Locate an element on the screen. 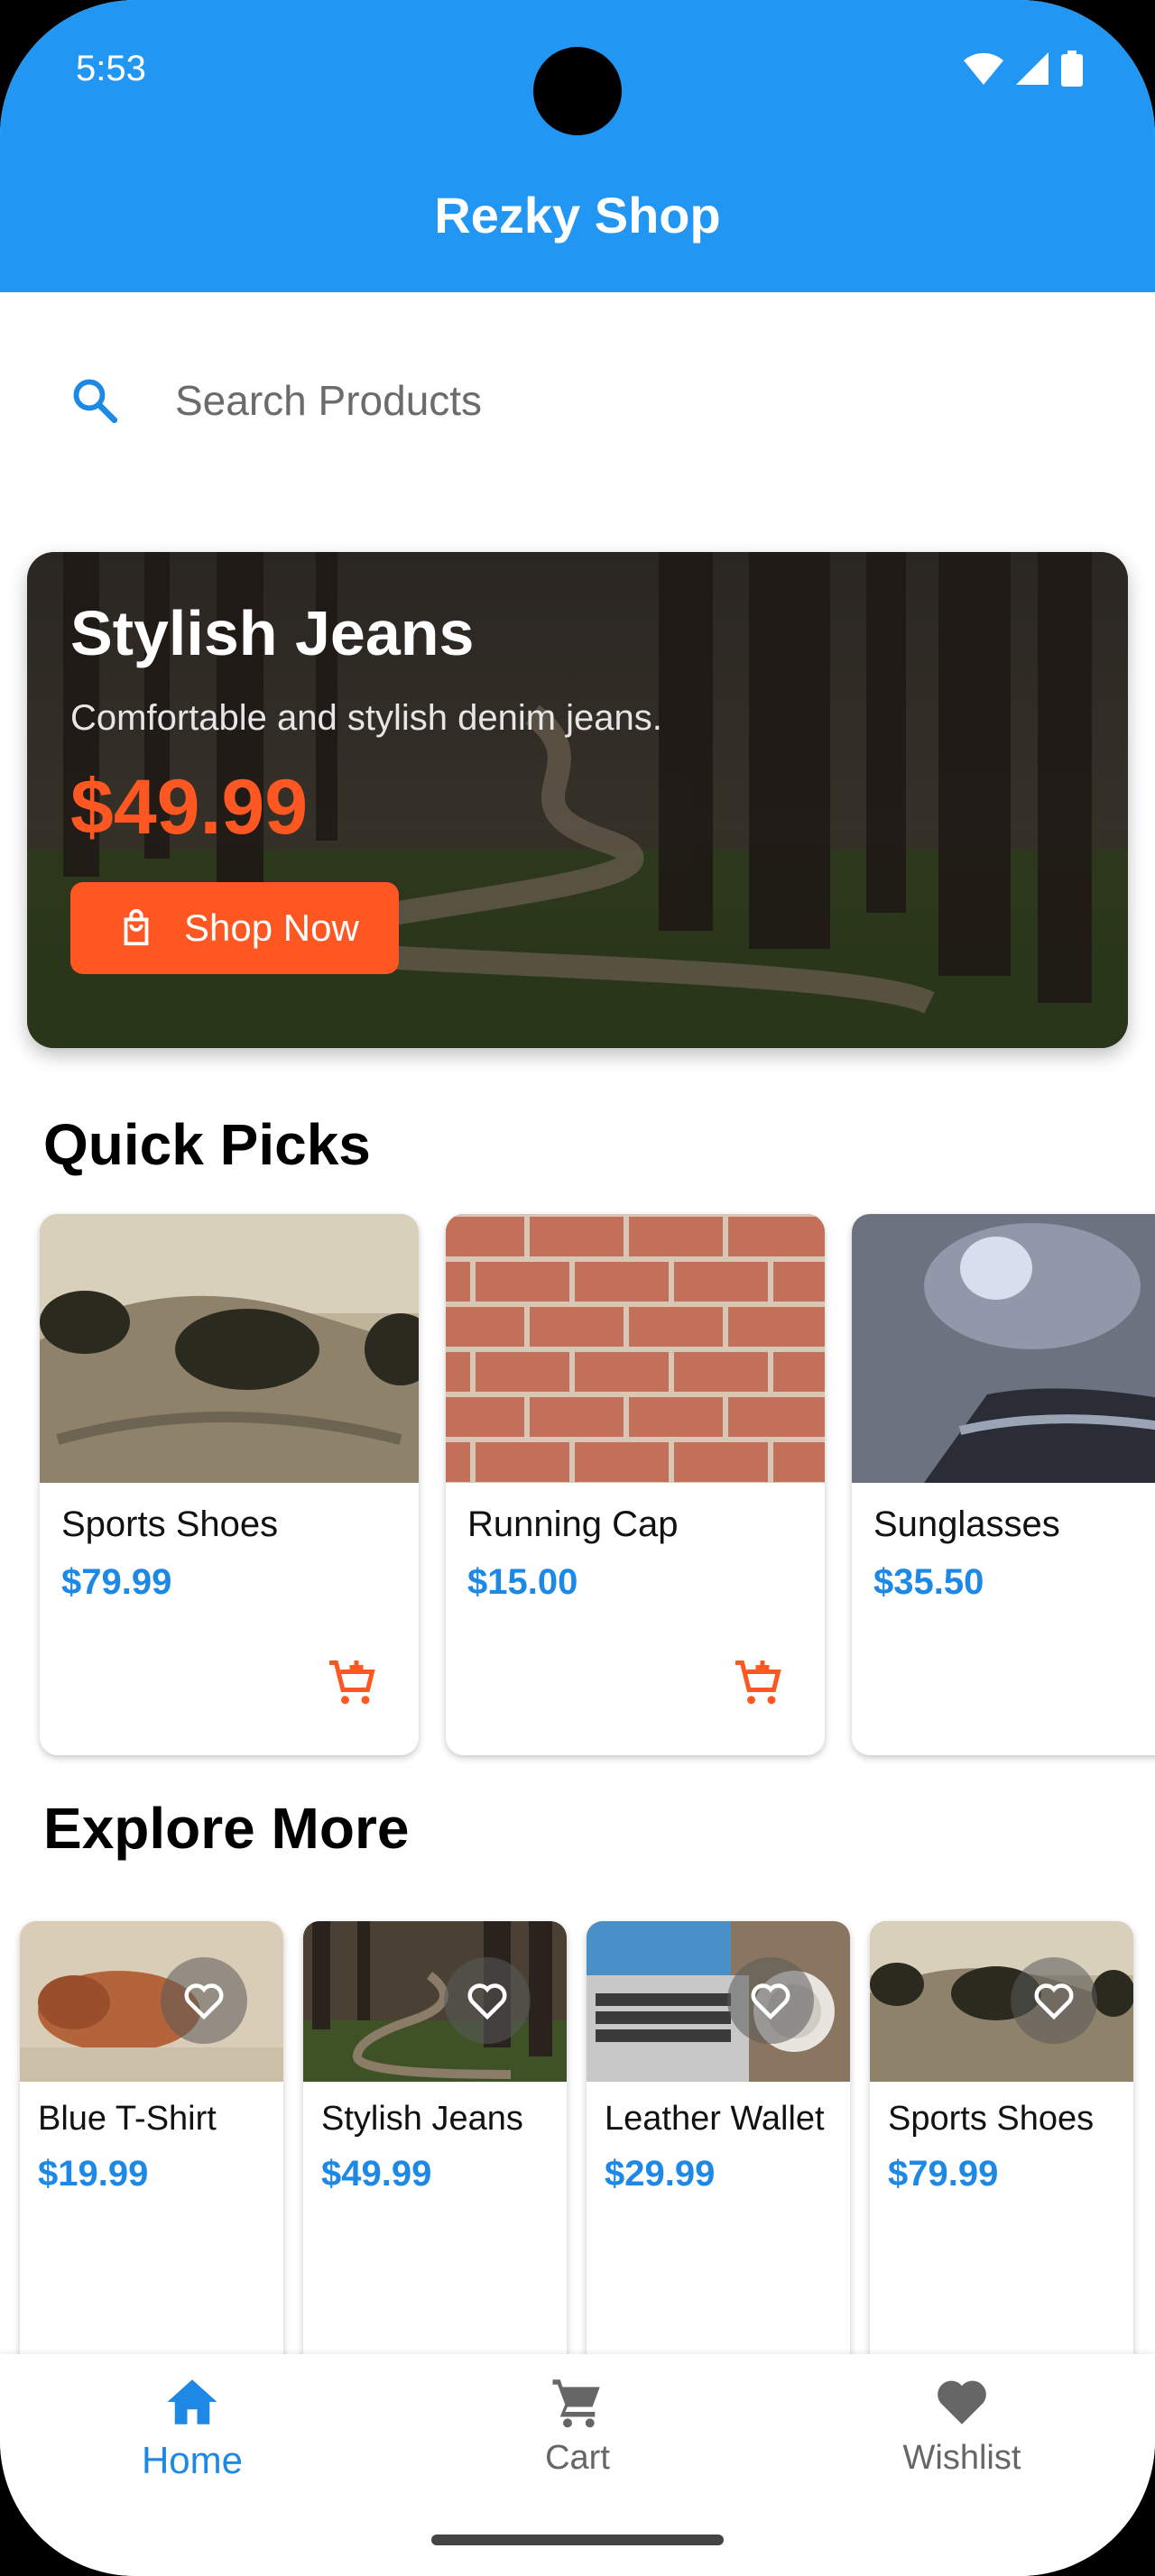 This screenshot has height=2576, width=1155. search-bar is located at coordinates (583, 400).